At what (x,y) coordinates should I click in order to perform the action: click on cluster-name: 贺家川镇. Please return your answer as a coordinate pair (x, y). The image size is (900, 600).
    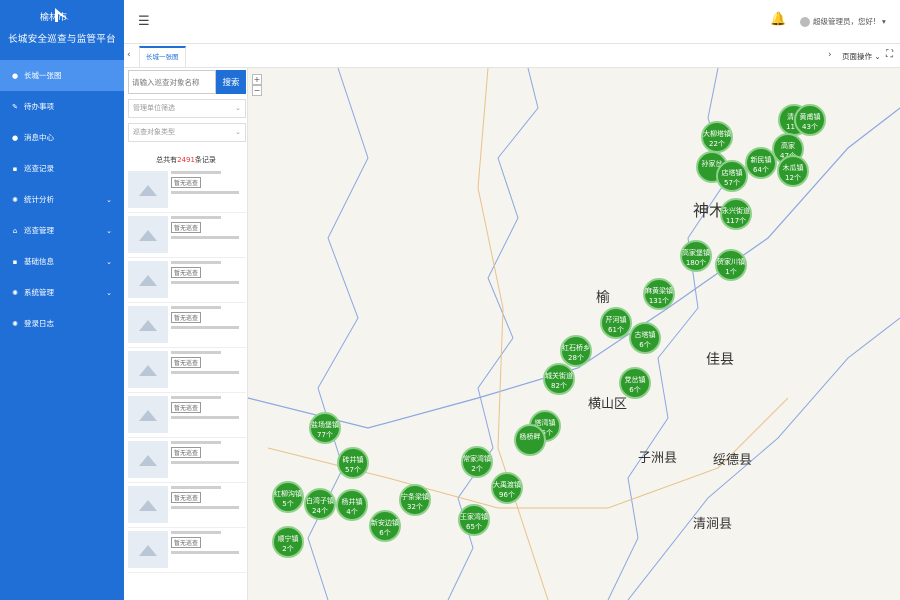
    Looking at the image, I should click on (731, 261).